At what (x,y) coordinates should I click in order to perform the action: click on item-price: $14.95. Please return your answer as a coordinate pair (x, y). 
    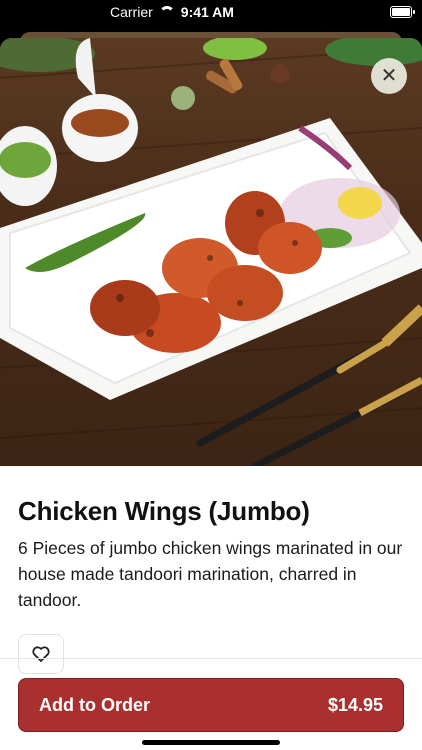
    Looking at the image, I should click on (355, 704).